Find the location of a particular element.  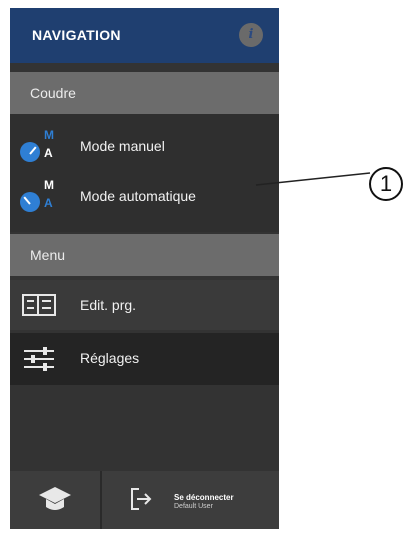

logged-user: Default User is located at coordinates (193, 506).